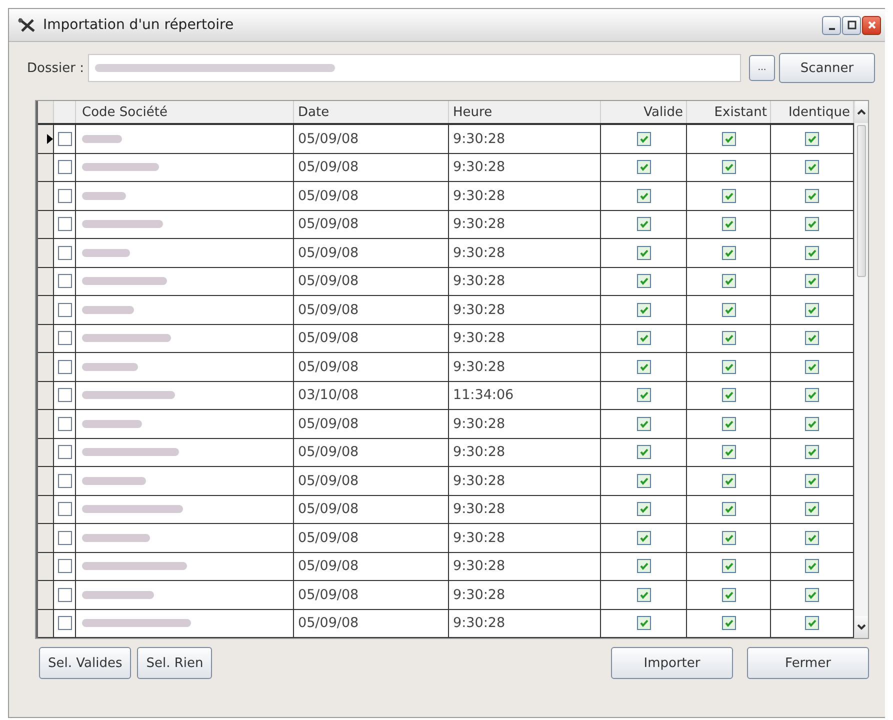 Image resolution: width=893 pixels, height=720 pixels. I want to click on close-button, so click(871, 25).